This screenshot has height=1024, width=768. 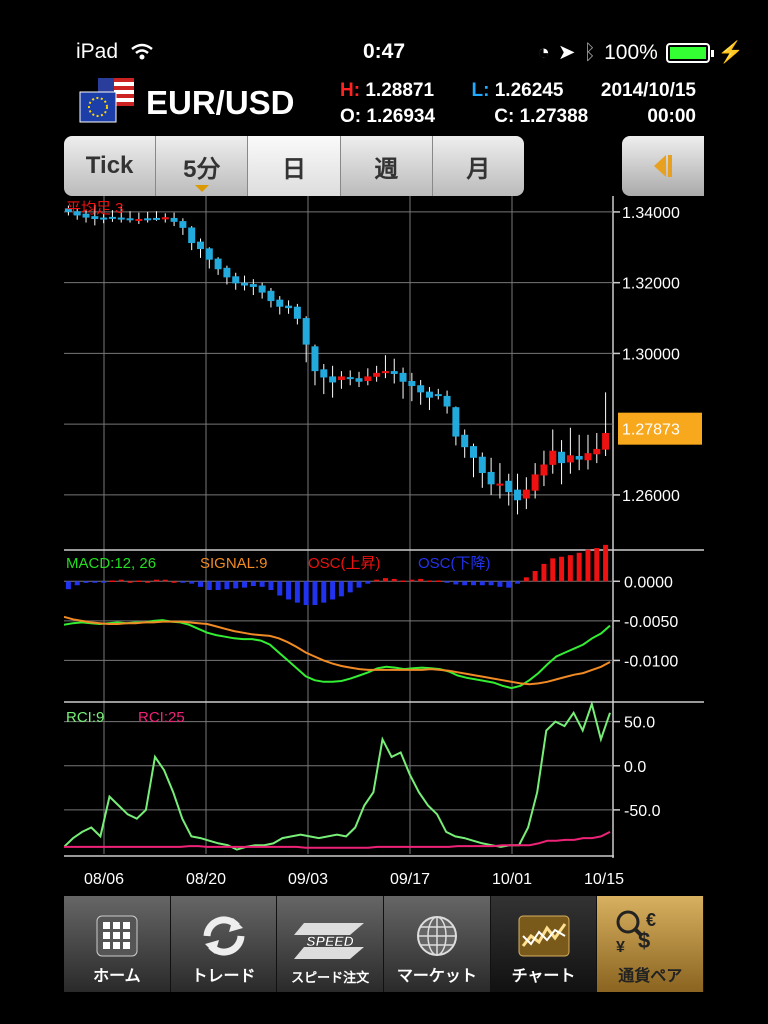 I want to click on x-tick-label: 08/06, so click(x=104, y=879).